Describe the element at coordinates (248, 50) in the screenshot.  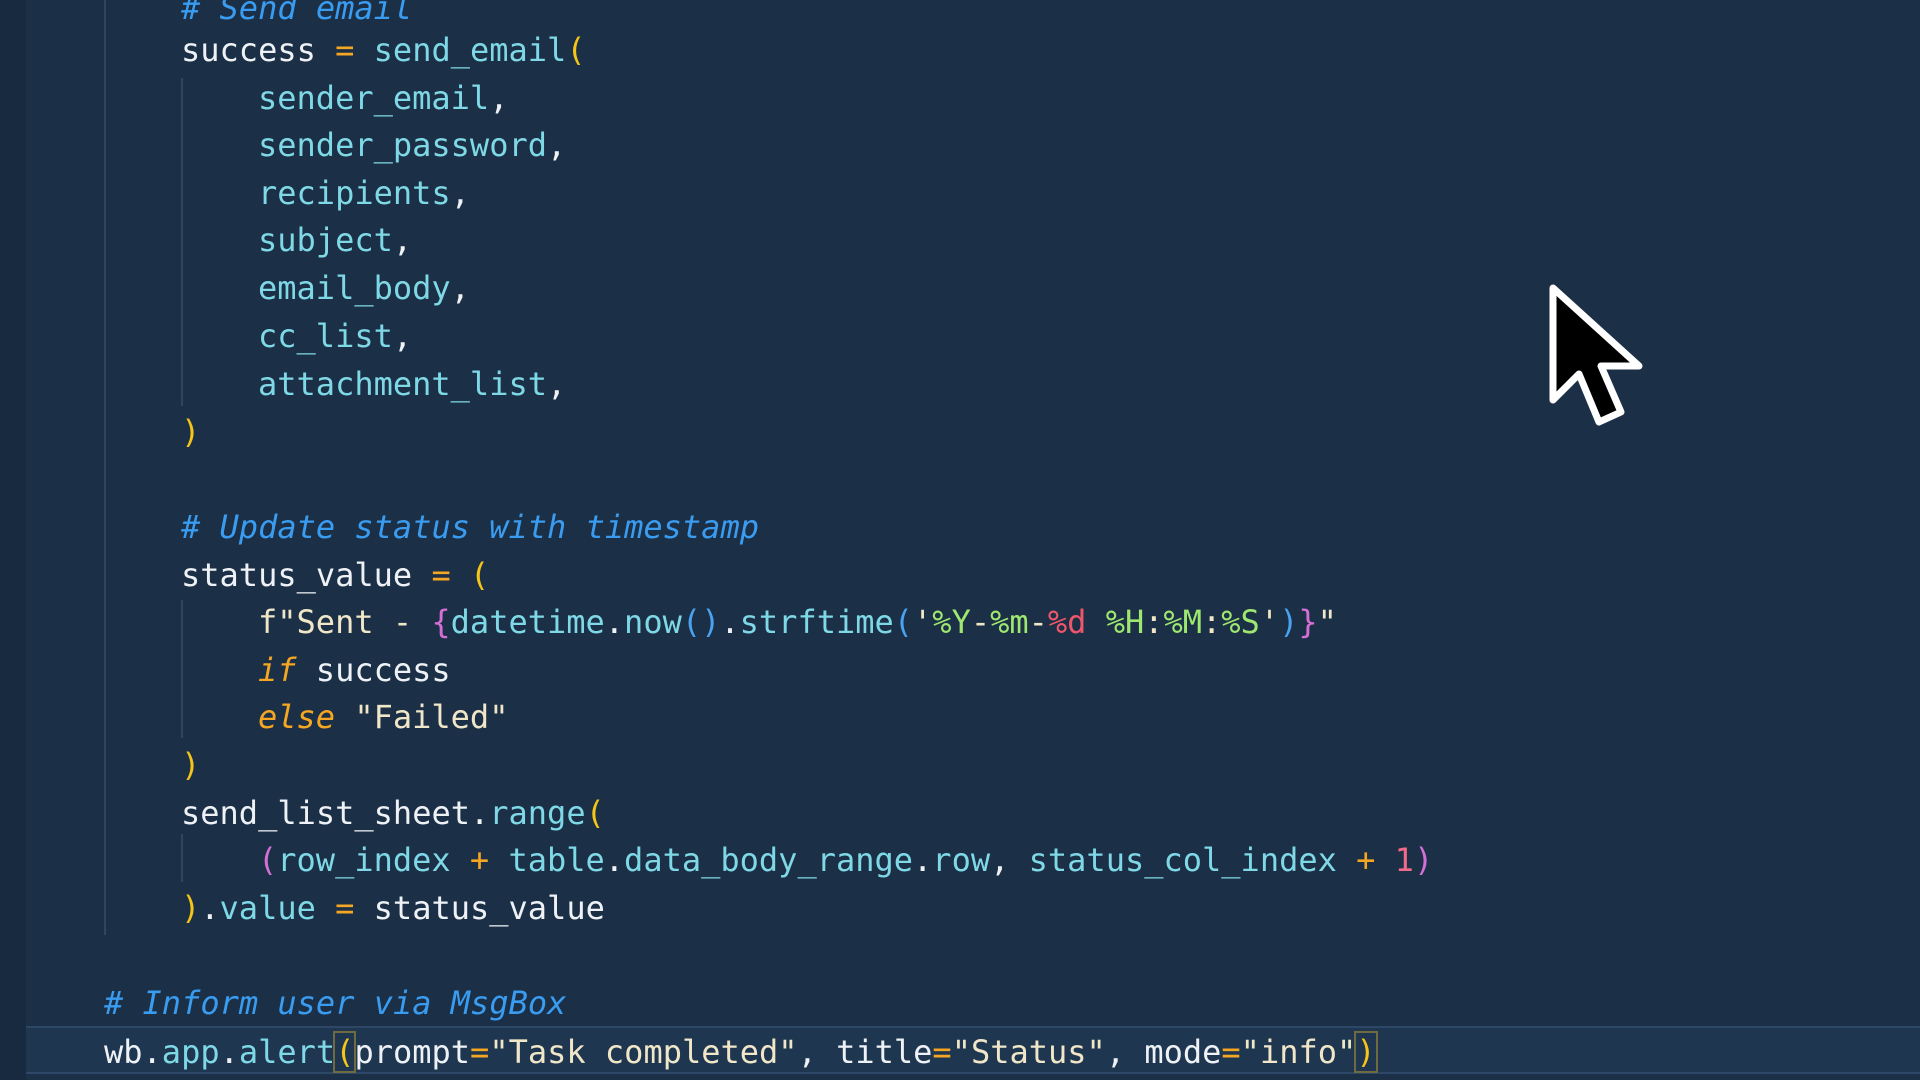
I see `variable-token: success` at that location.